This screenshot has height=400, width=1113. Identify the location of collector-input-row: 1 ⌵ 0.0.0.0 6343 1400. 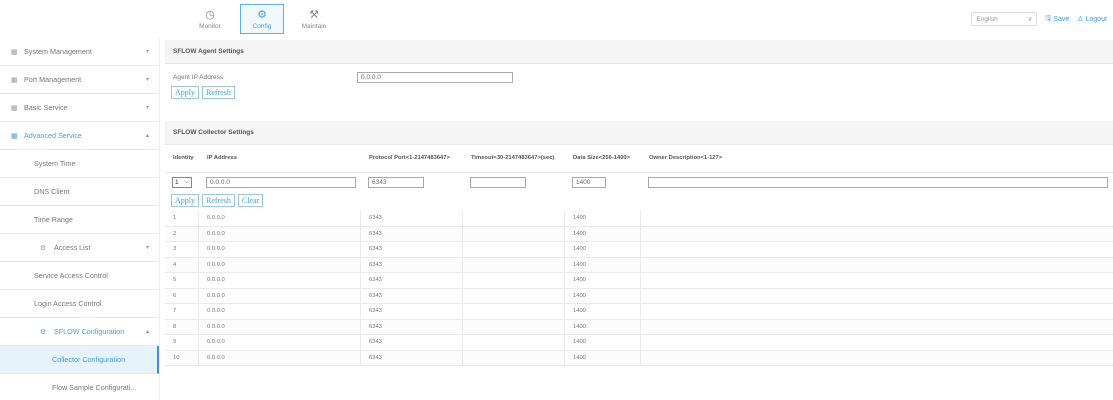
(639, 182).